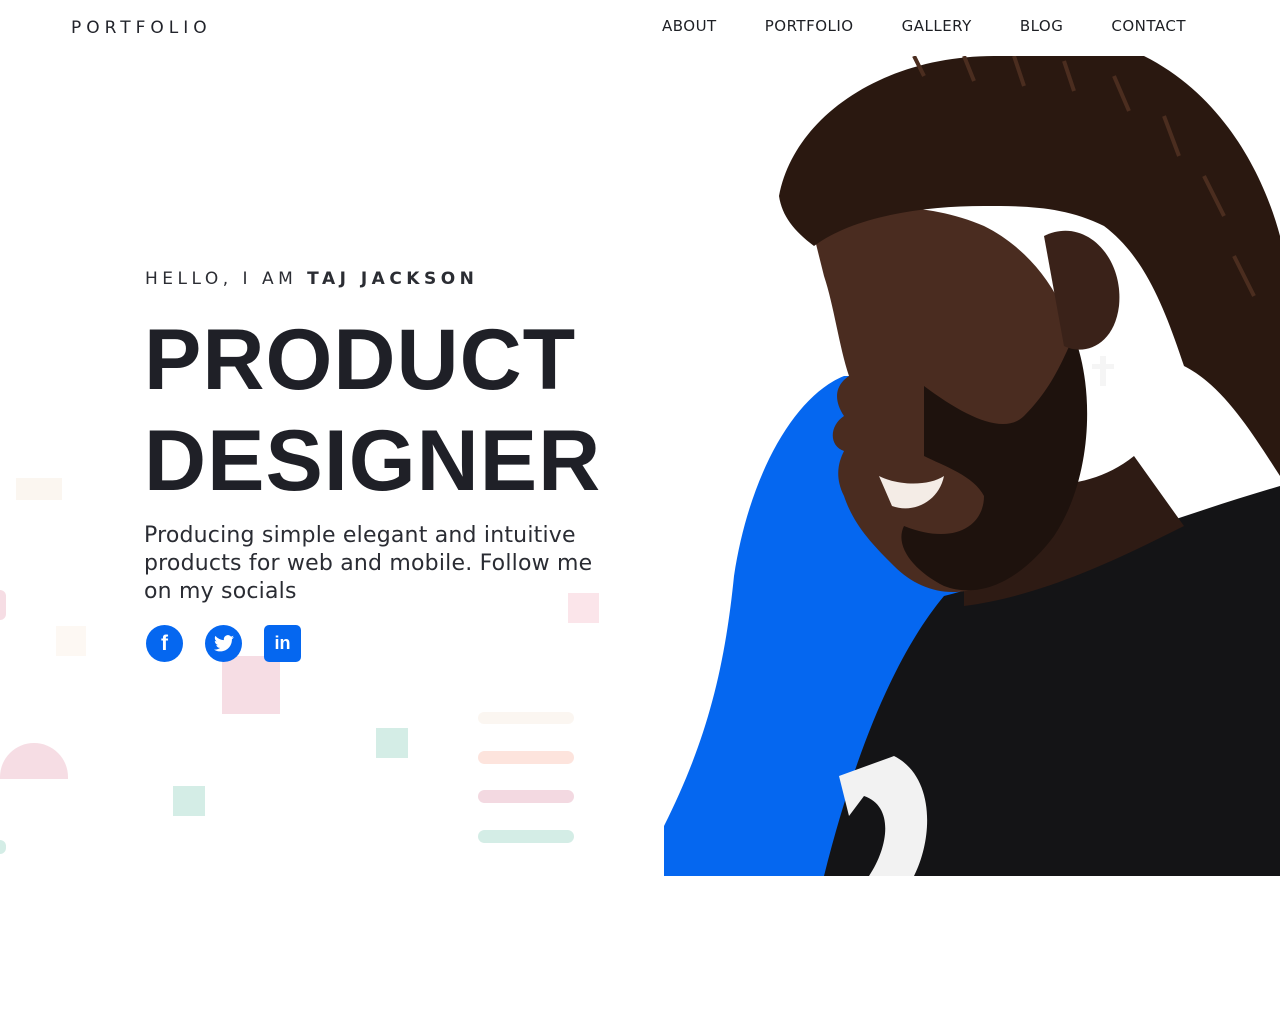  I want to click on facebook-icon: f, so click(164, 643).